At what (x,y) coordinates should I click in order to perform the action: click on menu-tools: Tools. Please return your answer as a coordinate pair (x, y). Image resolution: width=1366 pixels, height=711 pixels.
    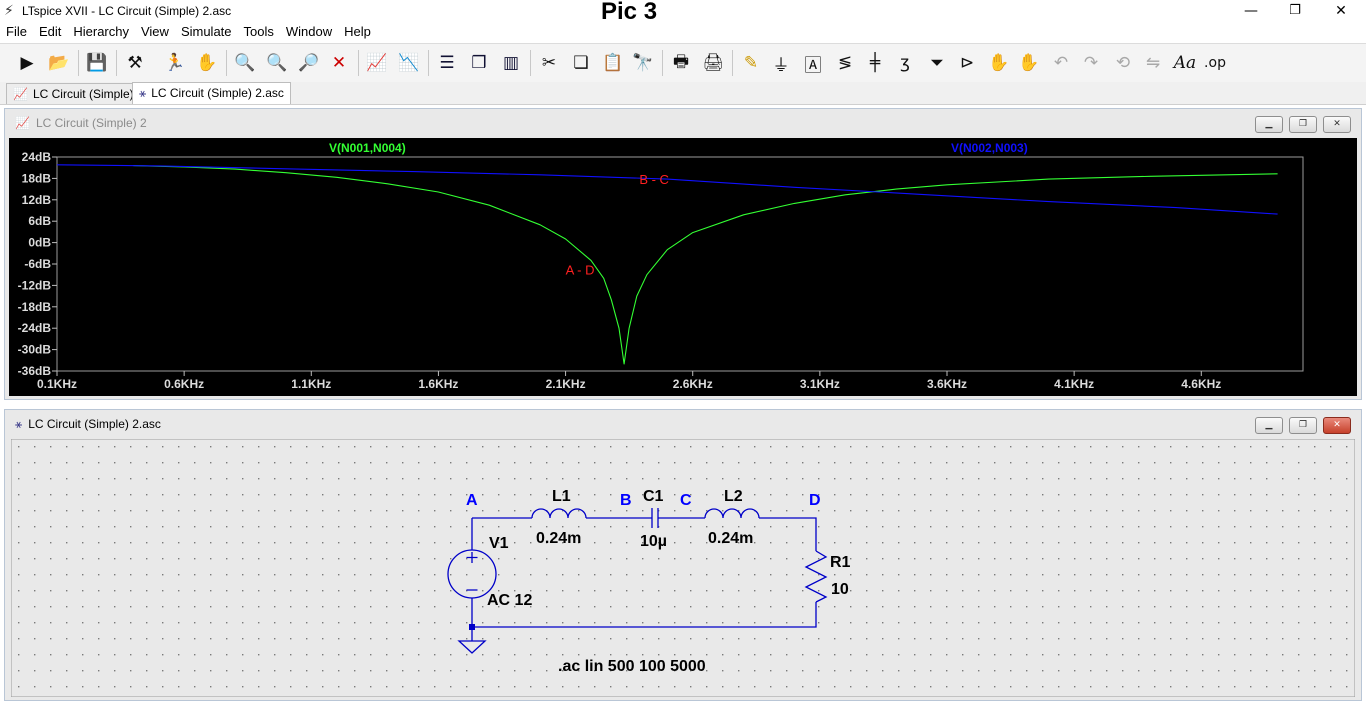
    Looking at the image, I should click on (259, 30).